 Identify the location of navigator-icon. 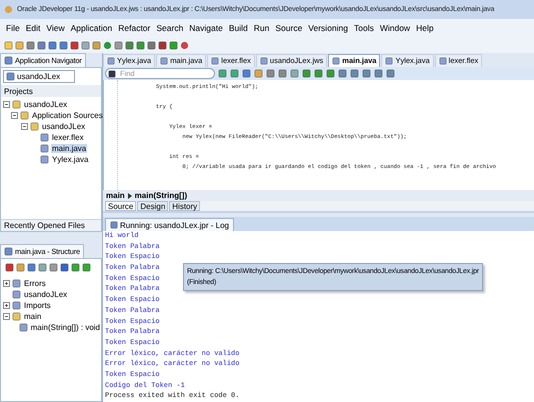
(8, 60).